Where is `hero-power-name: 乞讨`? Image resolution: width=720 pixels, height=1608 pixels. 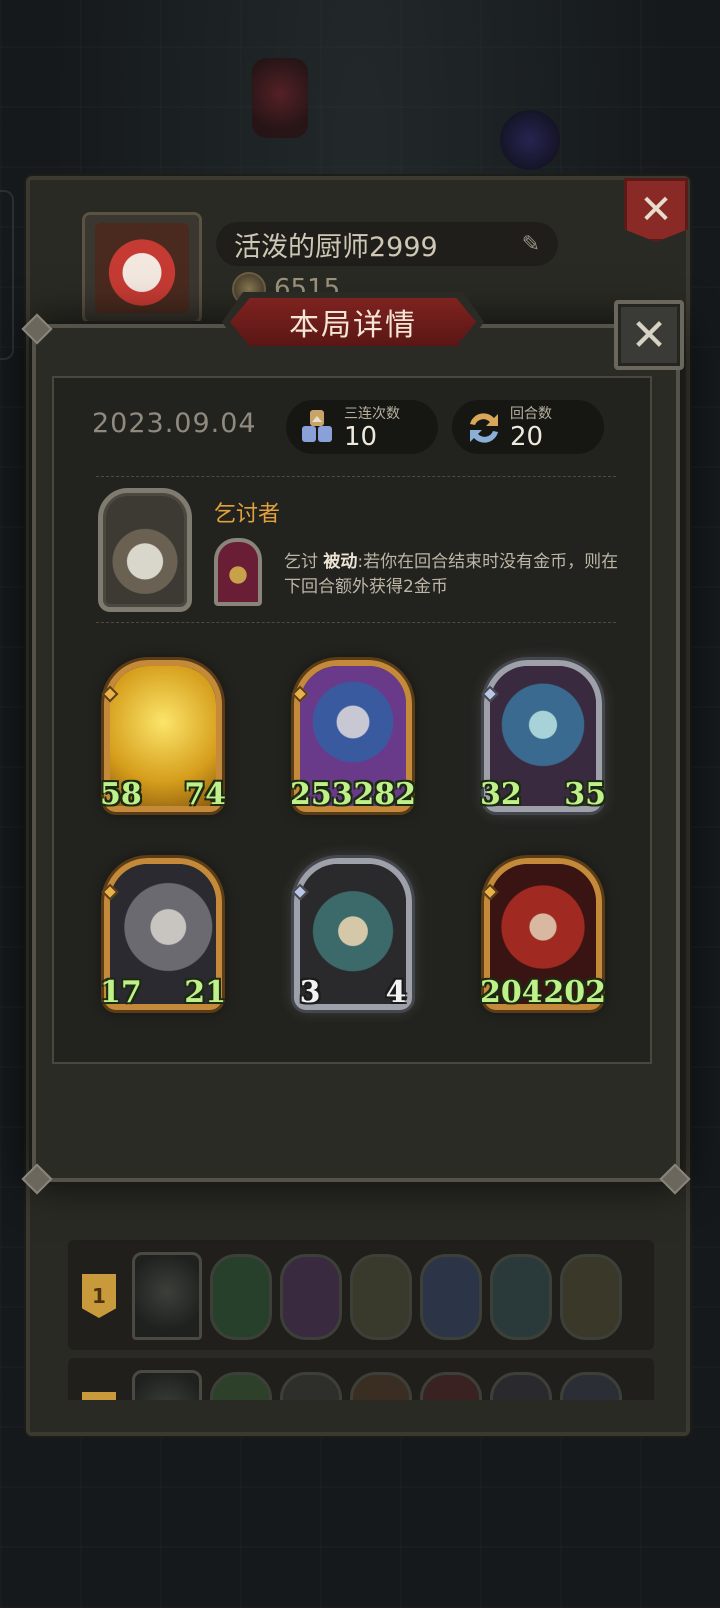
hero-power-name: 乞讨 is located at coordinates (301, 562).